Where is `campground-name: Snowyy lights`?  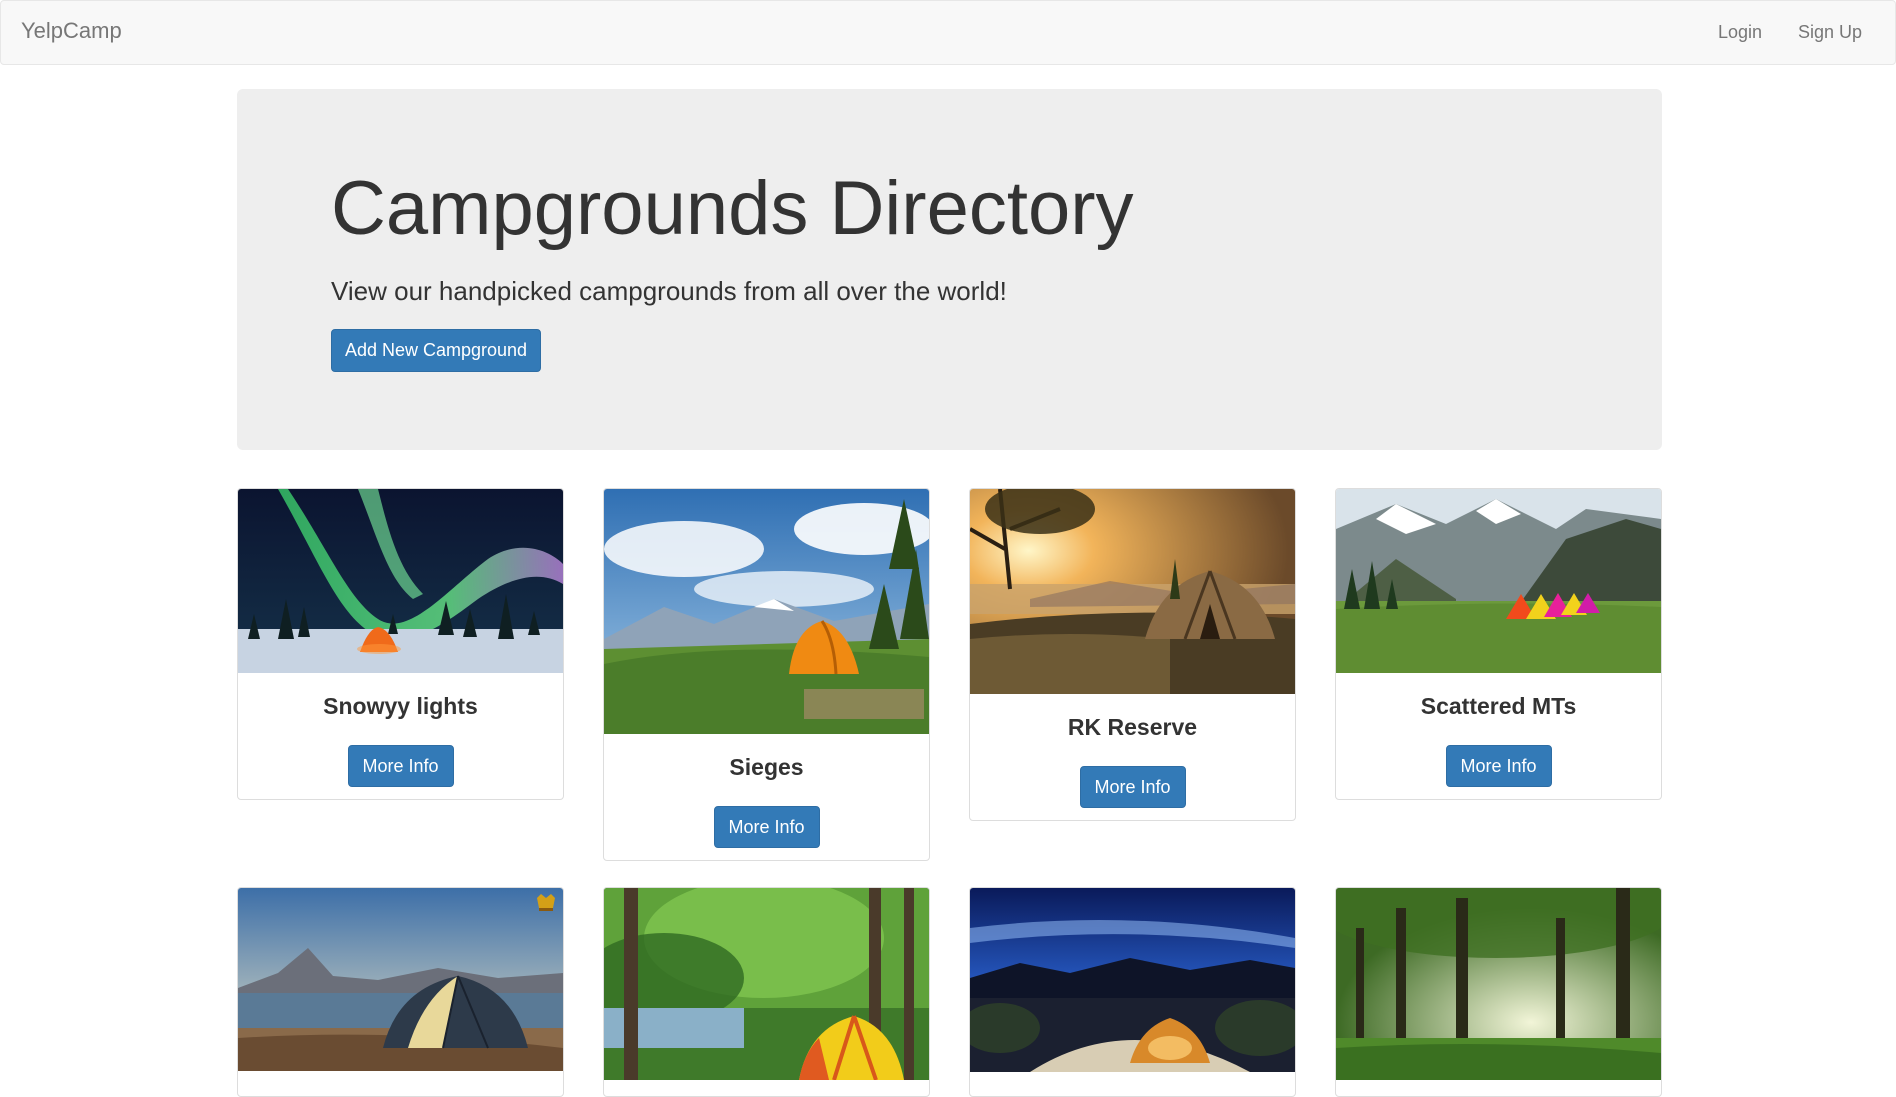
campground-name: Snowyy lights is located at coordinates (400, 706).